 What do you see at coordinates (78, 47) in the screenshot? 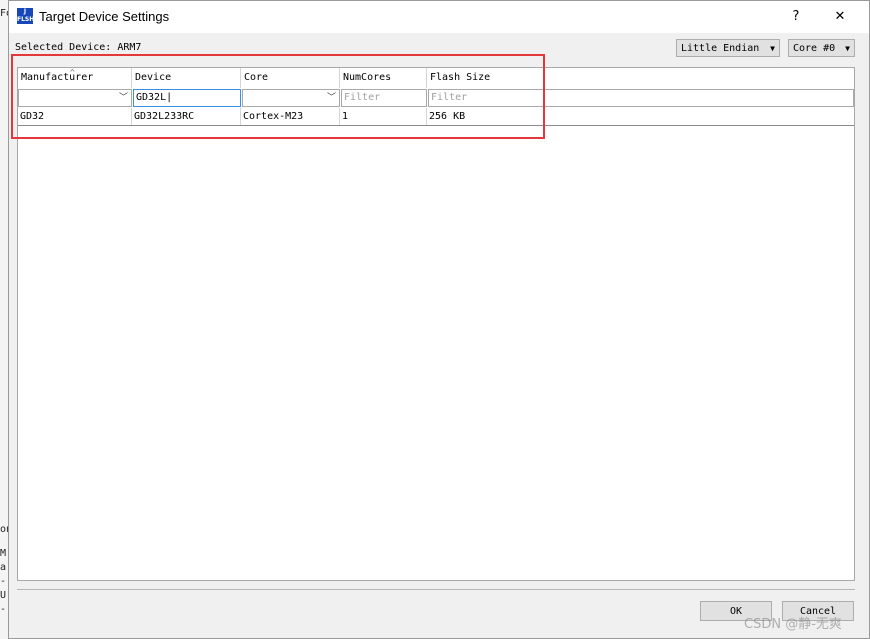
I see `selected-device-label: Selected Device: ARM7` at bounding box center [78, 47].